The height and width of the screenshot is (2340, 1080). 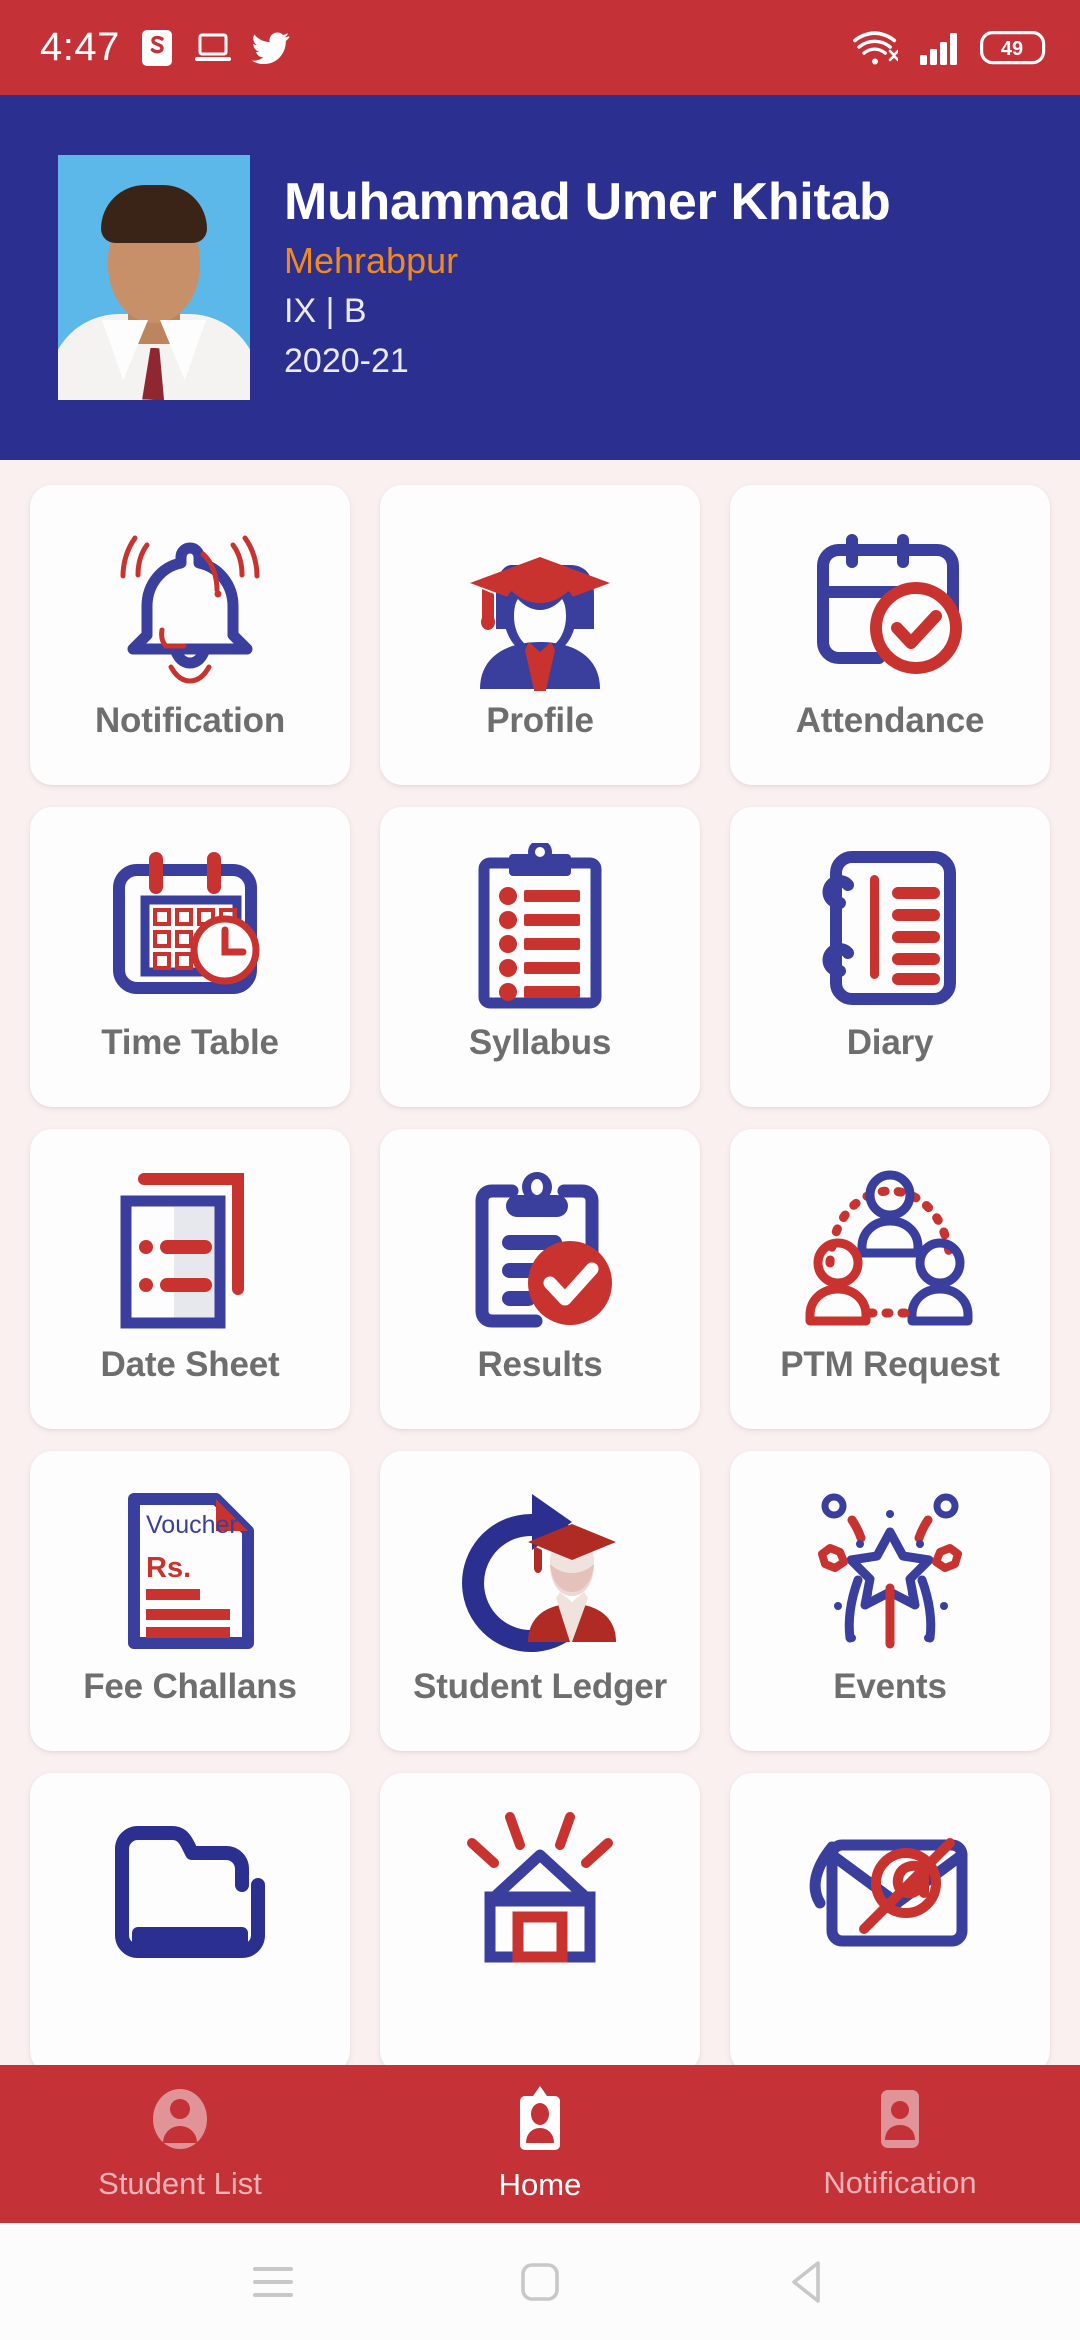 I want to click on svg-text: 49, so click(x=1012, y=49).